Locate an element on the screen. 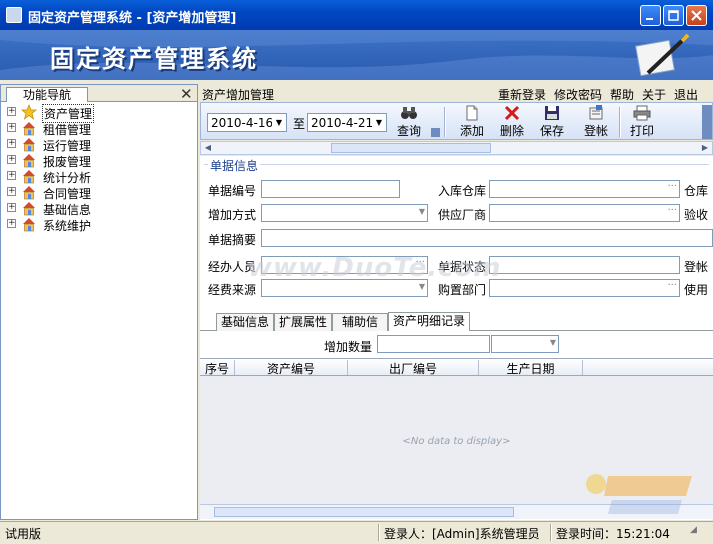  doc-status-input is located at coordinates (584, 265).